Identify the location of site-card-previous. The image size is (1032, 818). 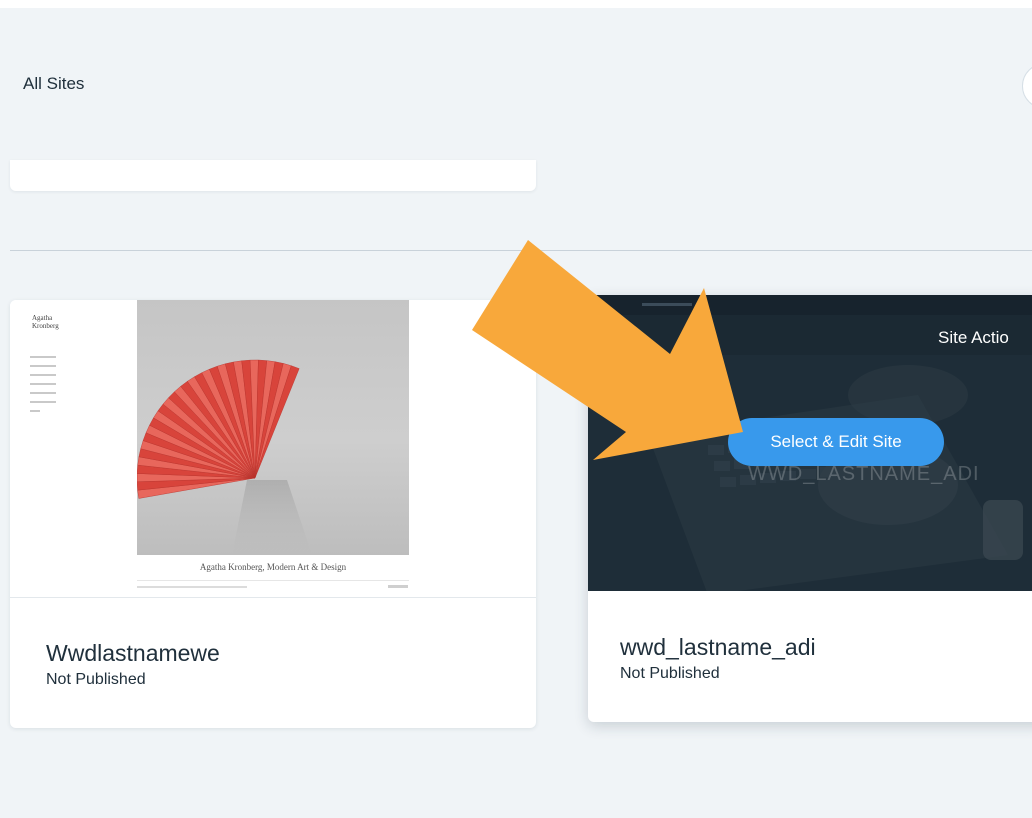
(273, 175).